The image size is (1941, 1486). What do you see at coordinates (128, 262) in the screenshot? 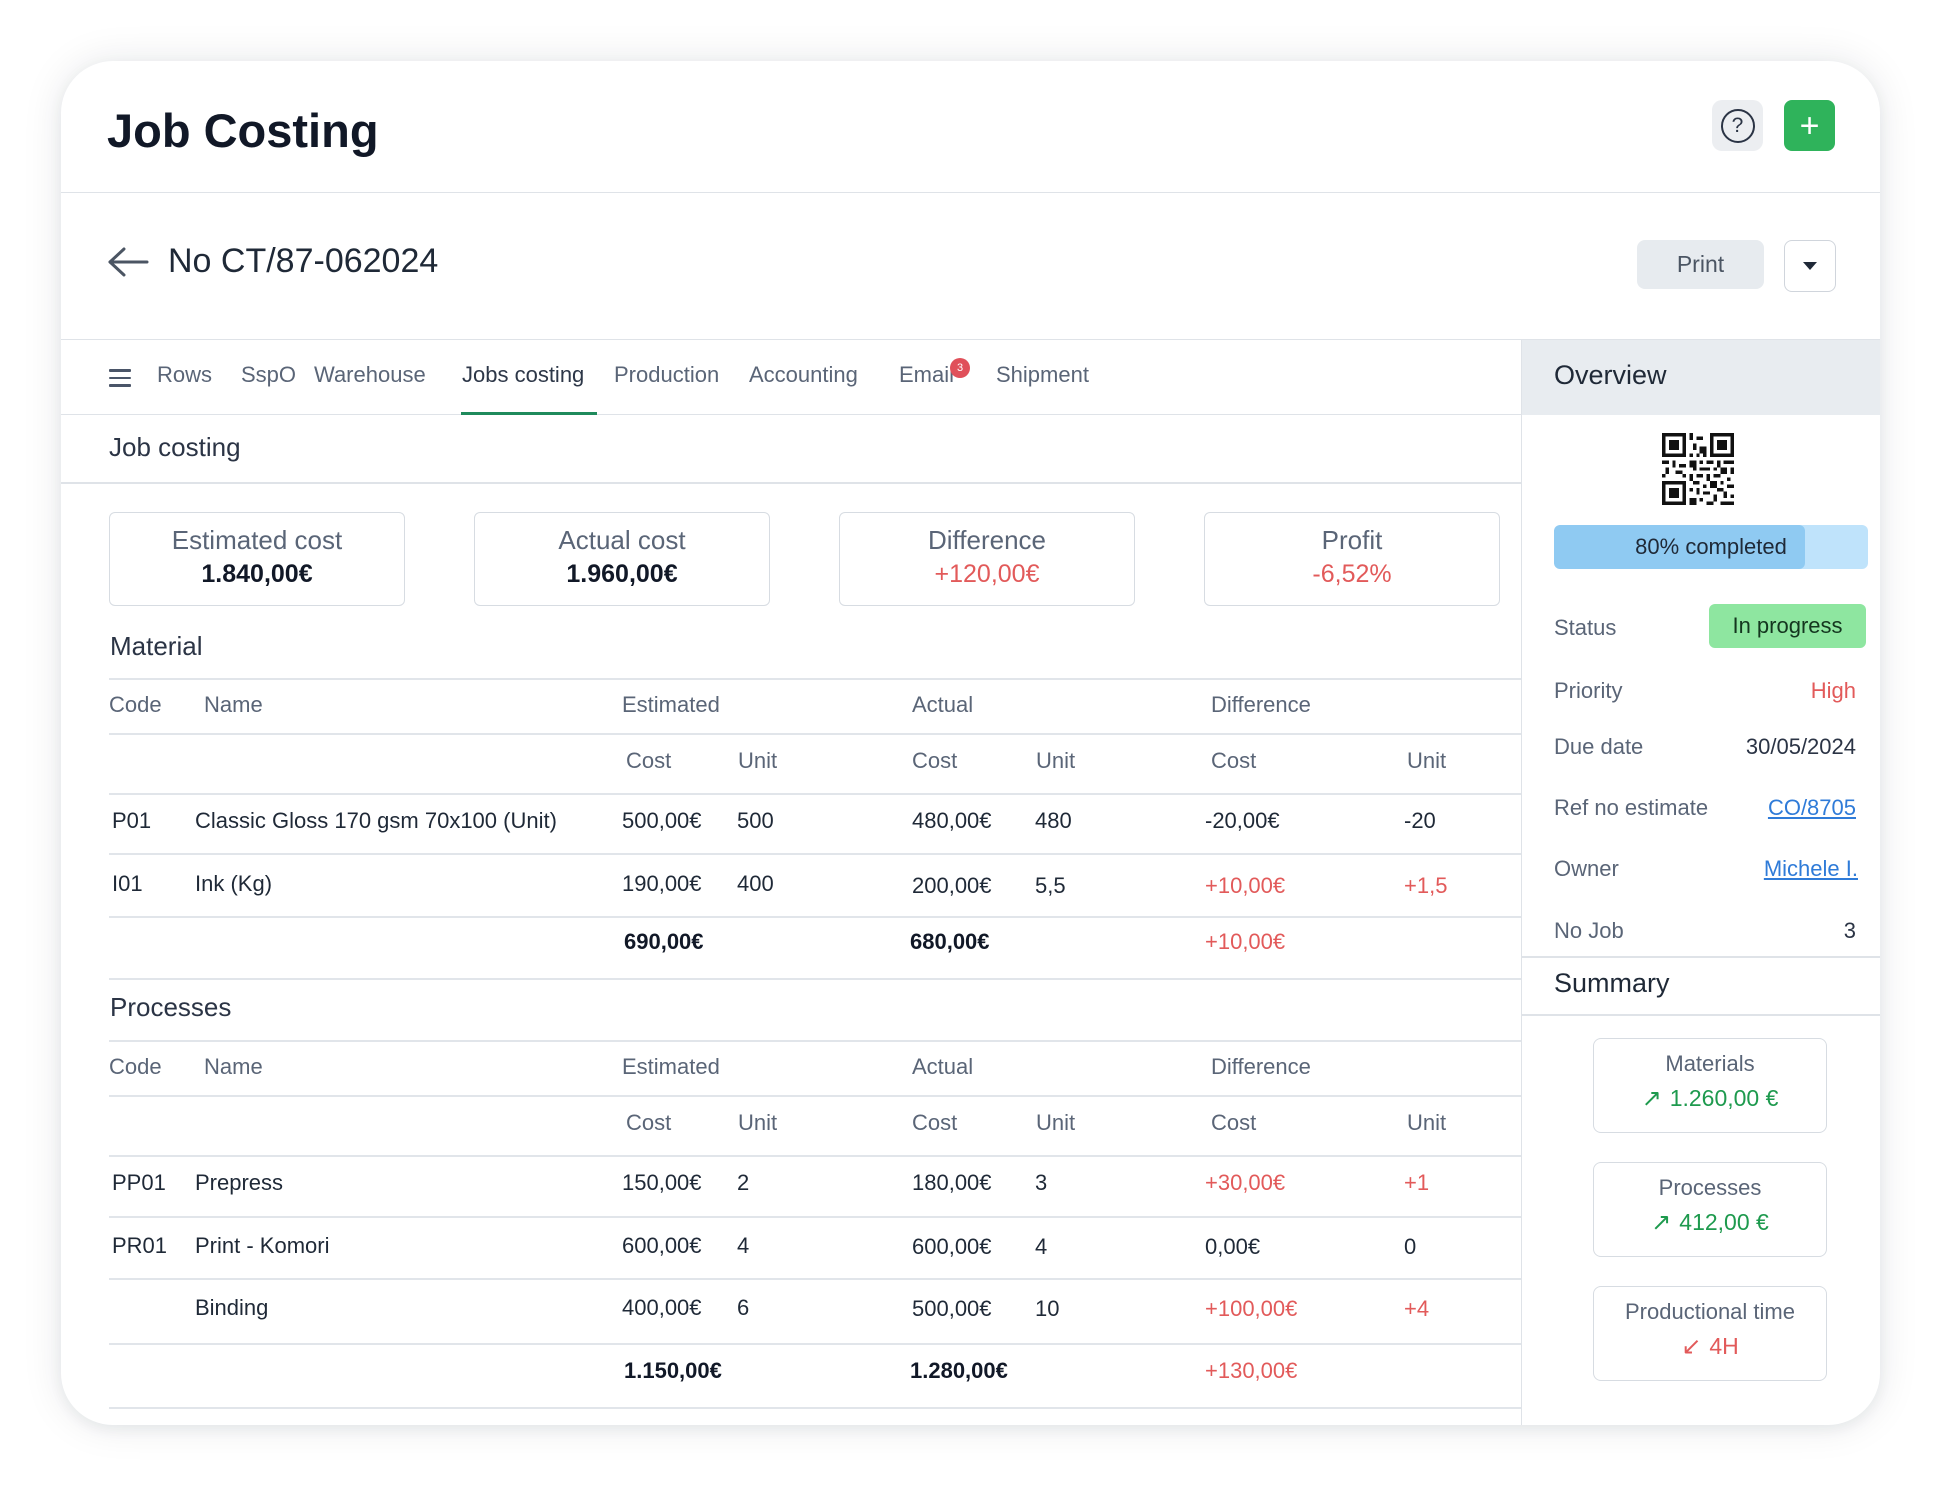
I see `back-arrow-icon` at bounding box center [128, 262].